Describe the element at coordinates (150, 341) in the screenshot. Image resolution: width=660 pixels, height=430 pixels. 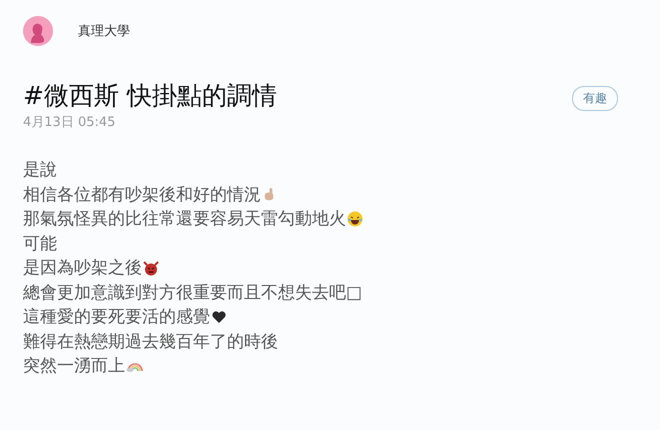
I see `body-text: 難得在熱戀期過去幾百年了的時後` at that location.